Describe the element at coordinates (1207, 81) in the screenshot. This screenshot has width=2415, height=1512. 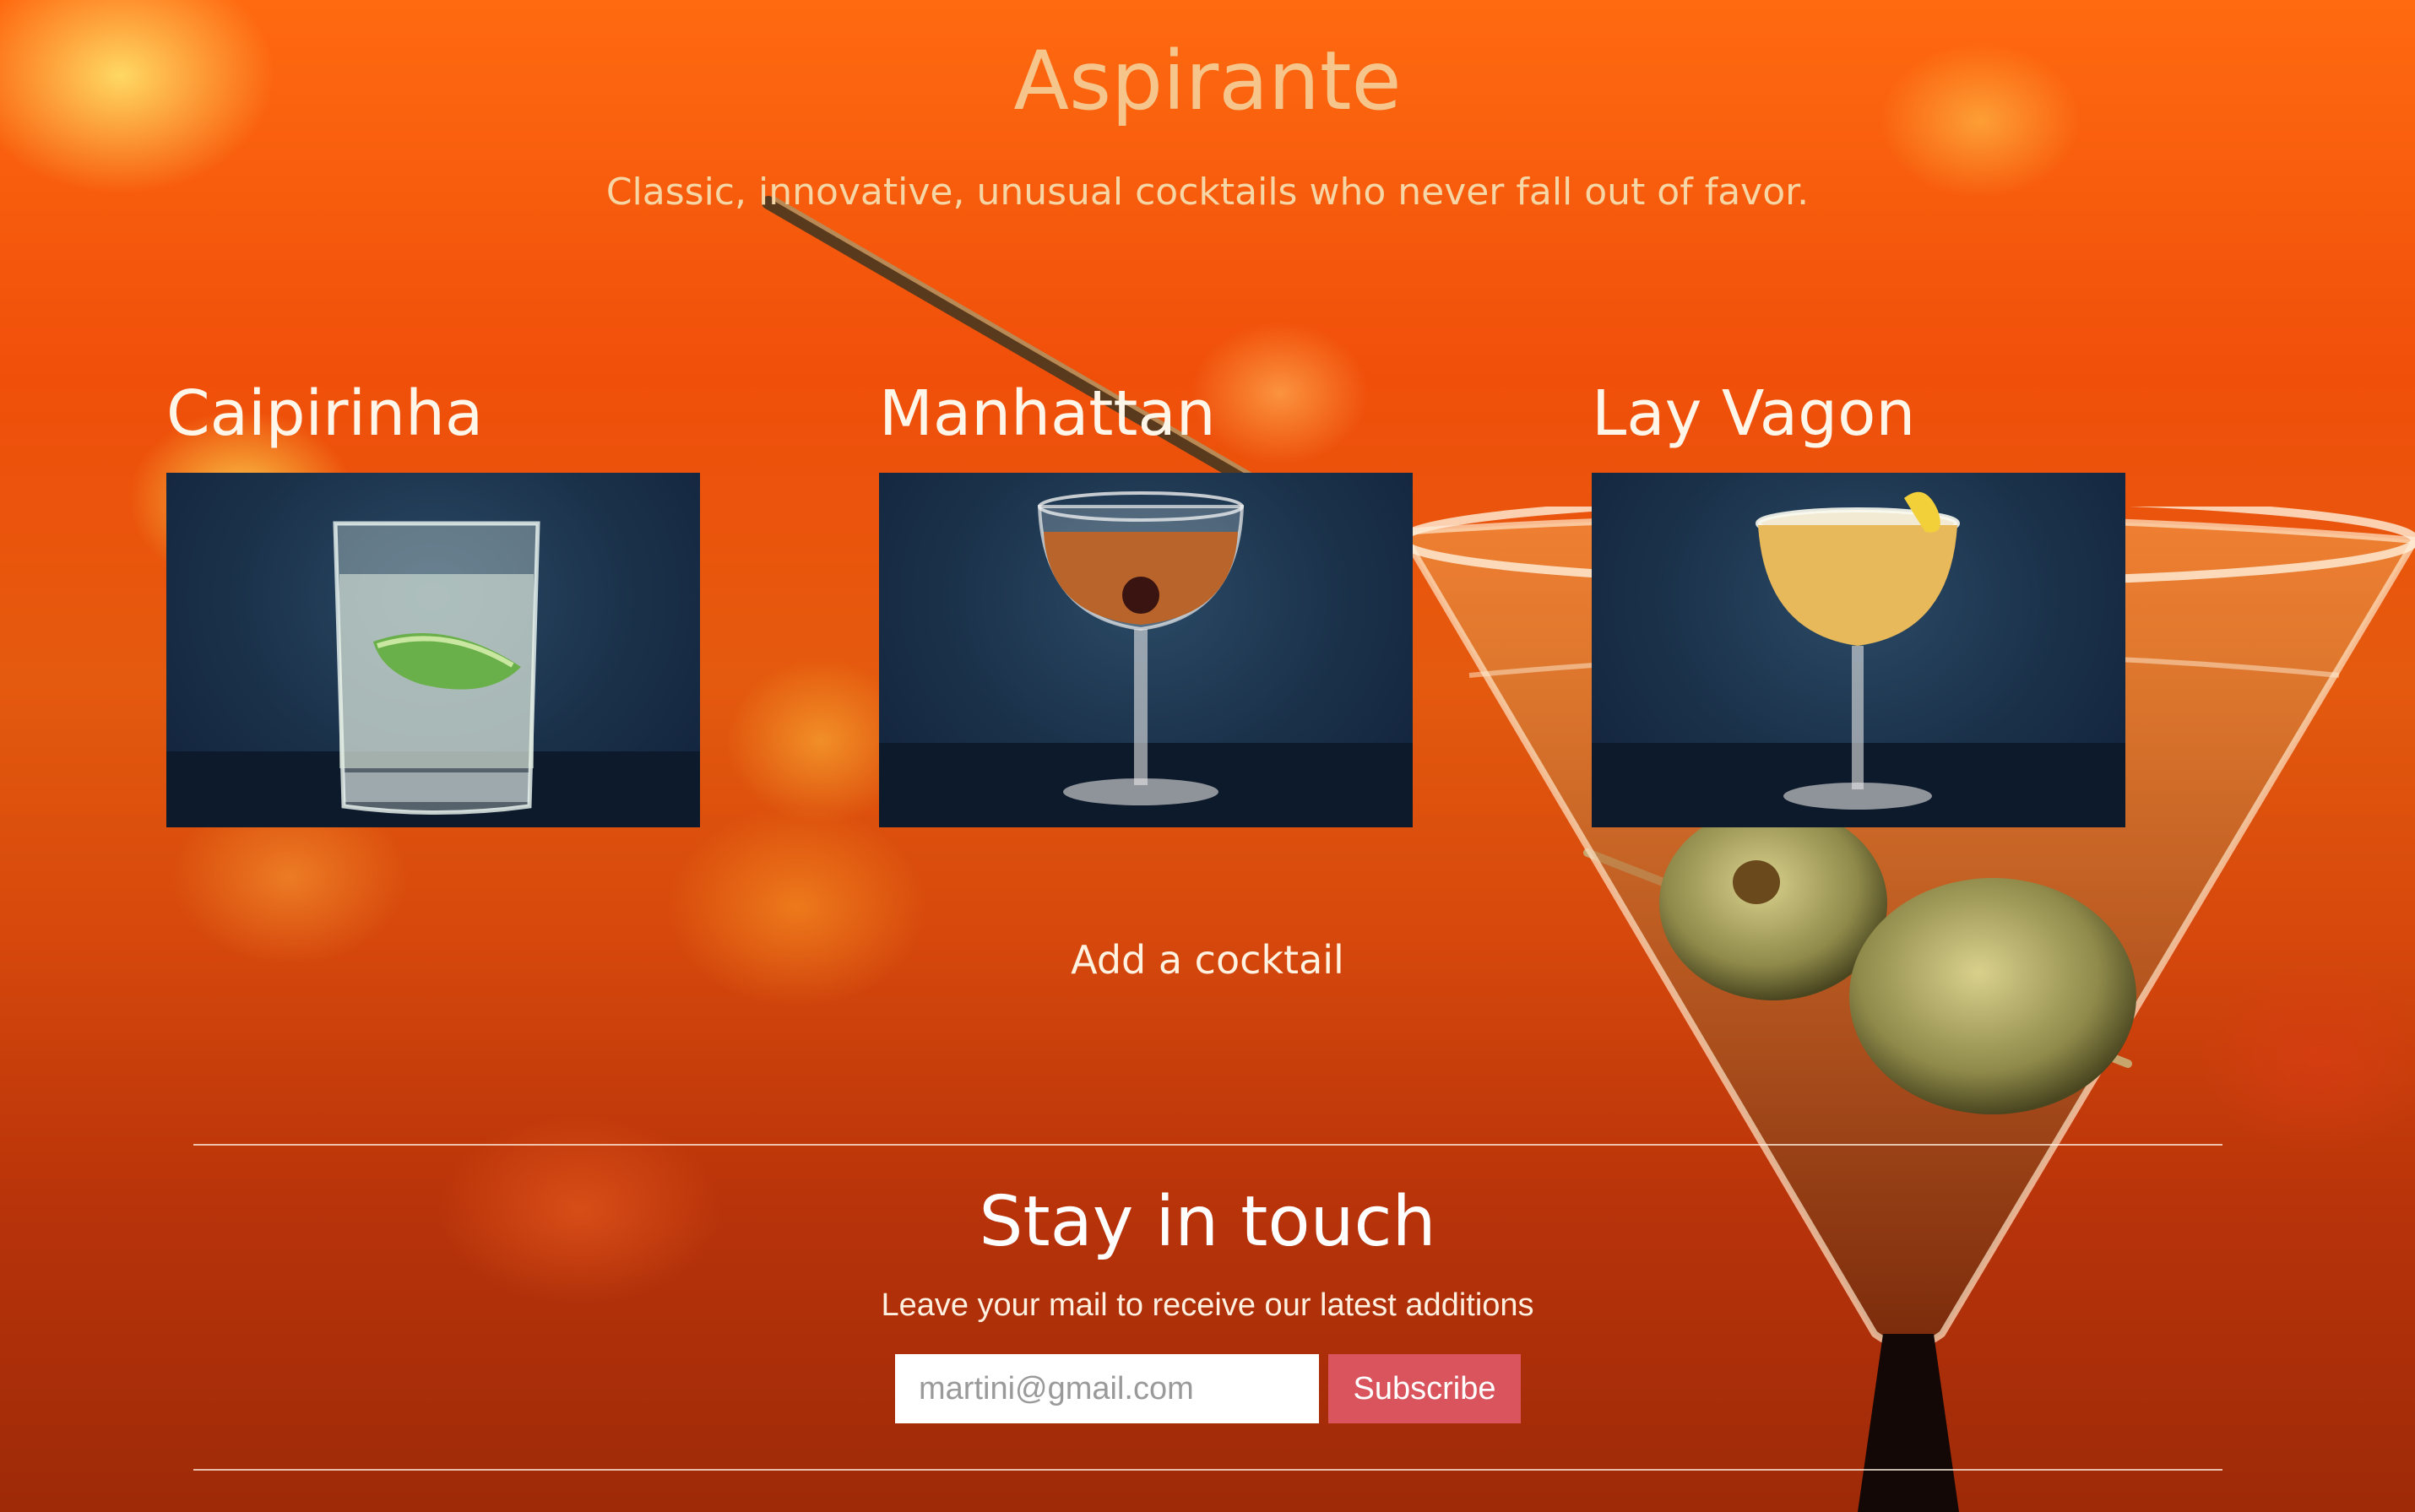
I see `site-title: Aspirante` at that location.